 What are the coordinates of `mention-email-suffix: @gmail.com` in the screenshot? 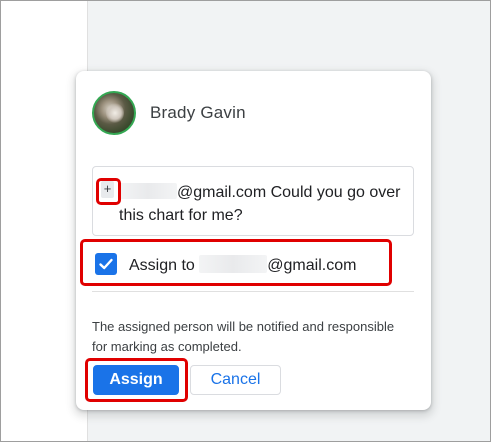 It's located at (222, 192).